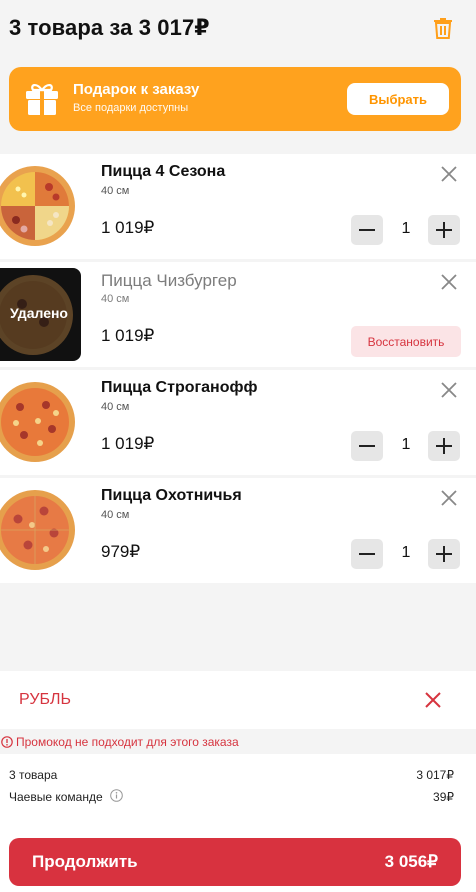 This screenshot has width=476, height=892. I want to click on promo-code-field: РУБЛЬ, so click(238, 700).